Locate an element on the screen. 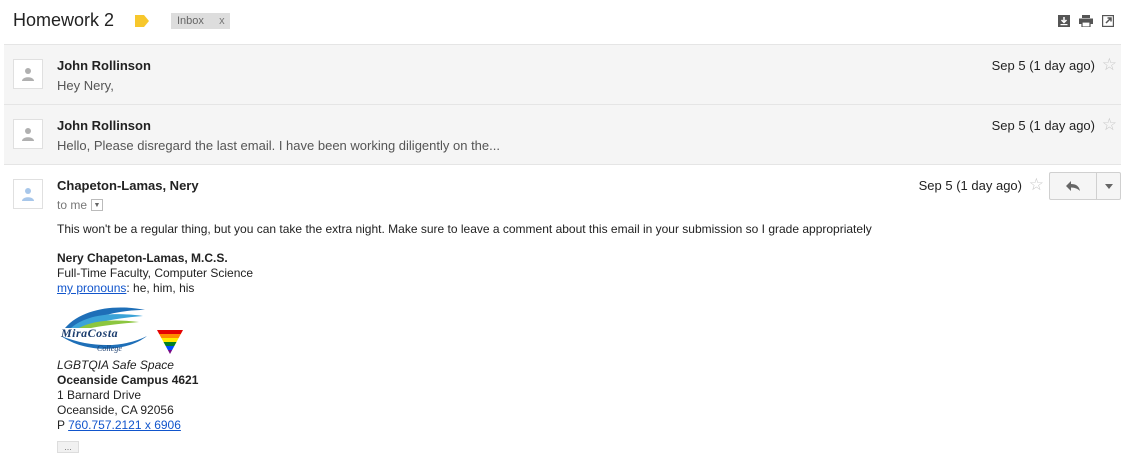 This screenshot has width=1129, height=466. thread-subject: Homework 2 is located at coordinates (64, 20).